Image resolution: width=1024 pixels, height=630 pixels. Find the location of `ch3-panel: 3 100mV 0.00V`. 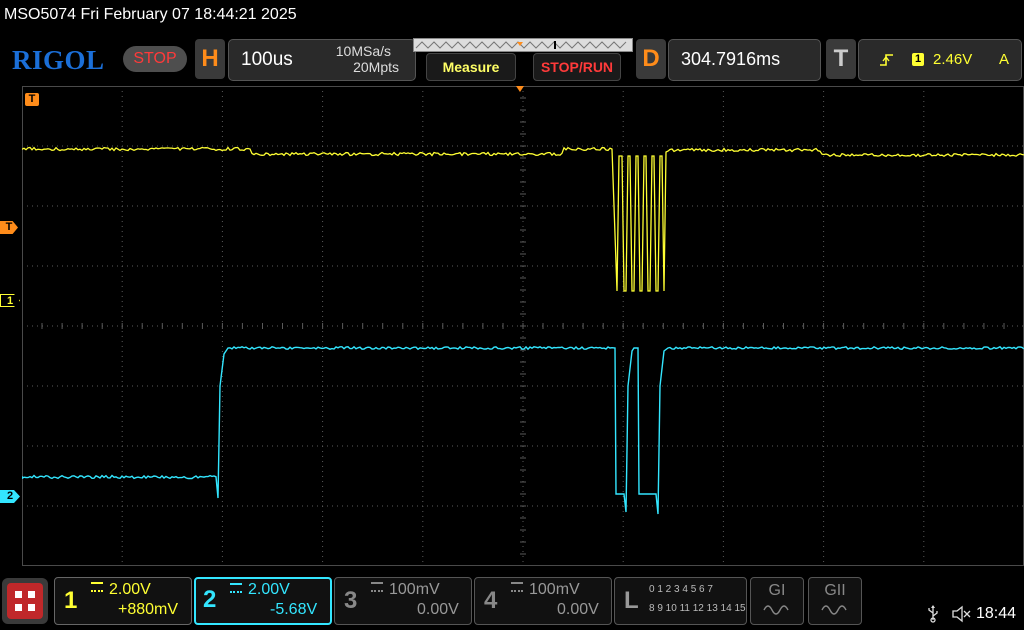

ch3-panel: 3 100mV 0.00V is located at coordinates (403, 601).